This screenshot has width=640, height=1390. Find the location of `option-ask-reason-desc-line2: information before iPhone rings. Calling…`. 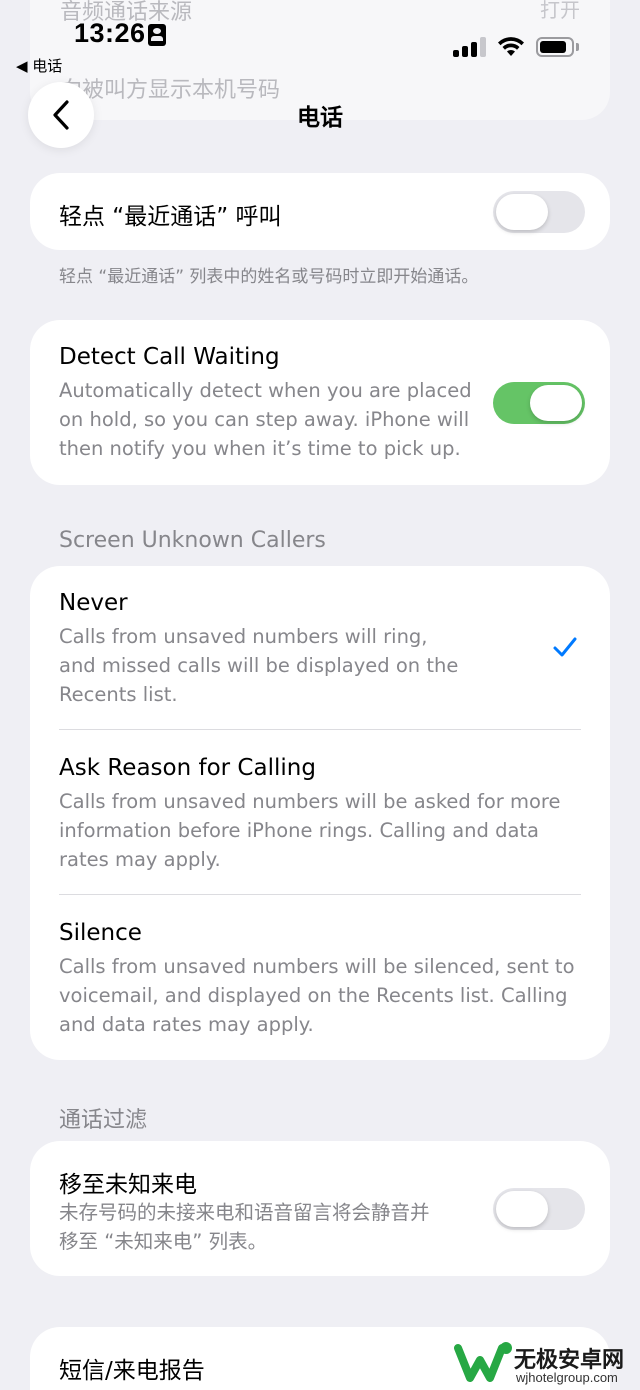

option-ask-reason-desc-line2: information before iPhone rings. Calling… is located at coordinates (299, 830).